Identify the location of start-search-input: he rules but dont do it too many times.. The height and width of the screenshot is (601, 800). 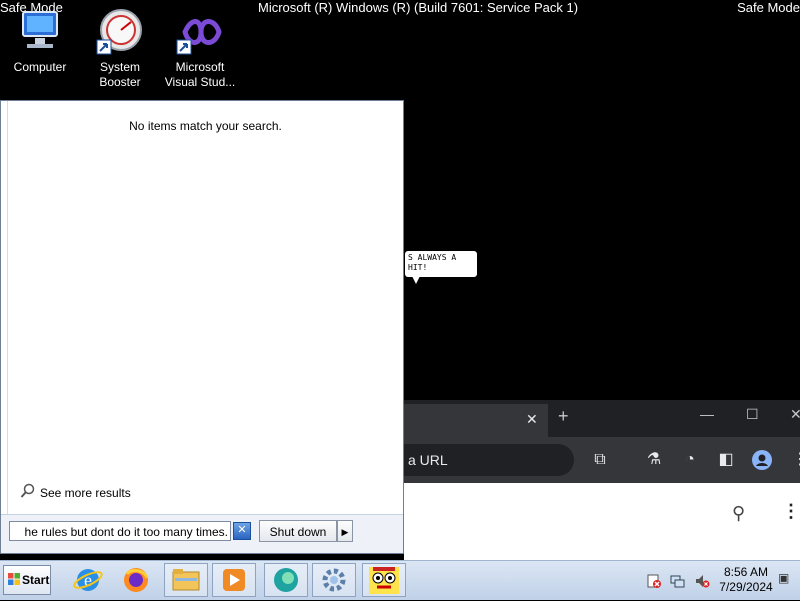
(120, 531).